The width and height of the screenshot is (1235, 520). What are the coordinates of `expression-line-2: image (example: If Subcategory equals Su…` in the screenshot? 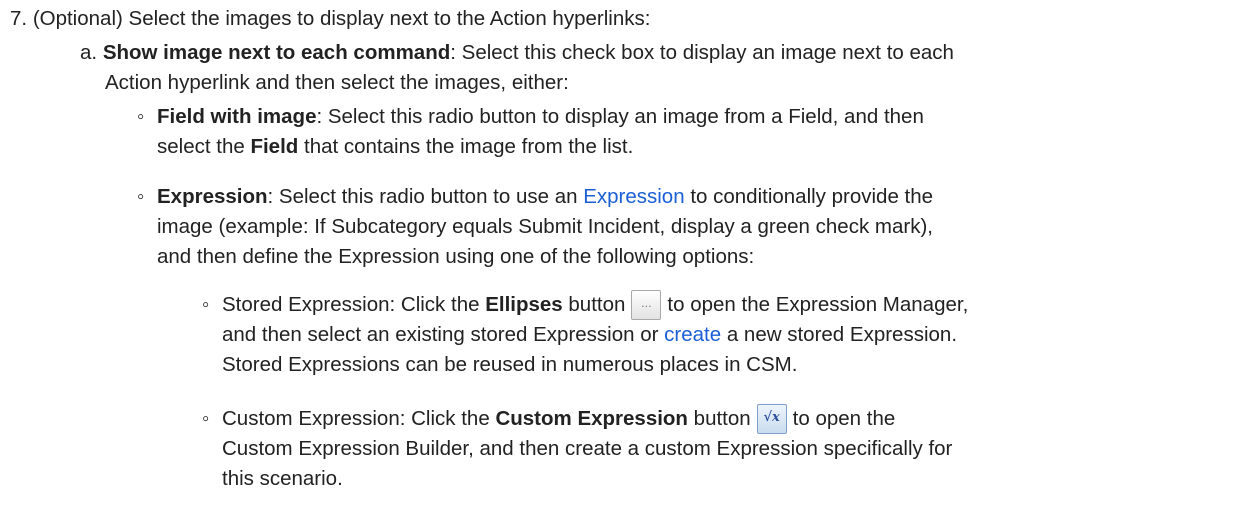 It's located at (545, 226).